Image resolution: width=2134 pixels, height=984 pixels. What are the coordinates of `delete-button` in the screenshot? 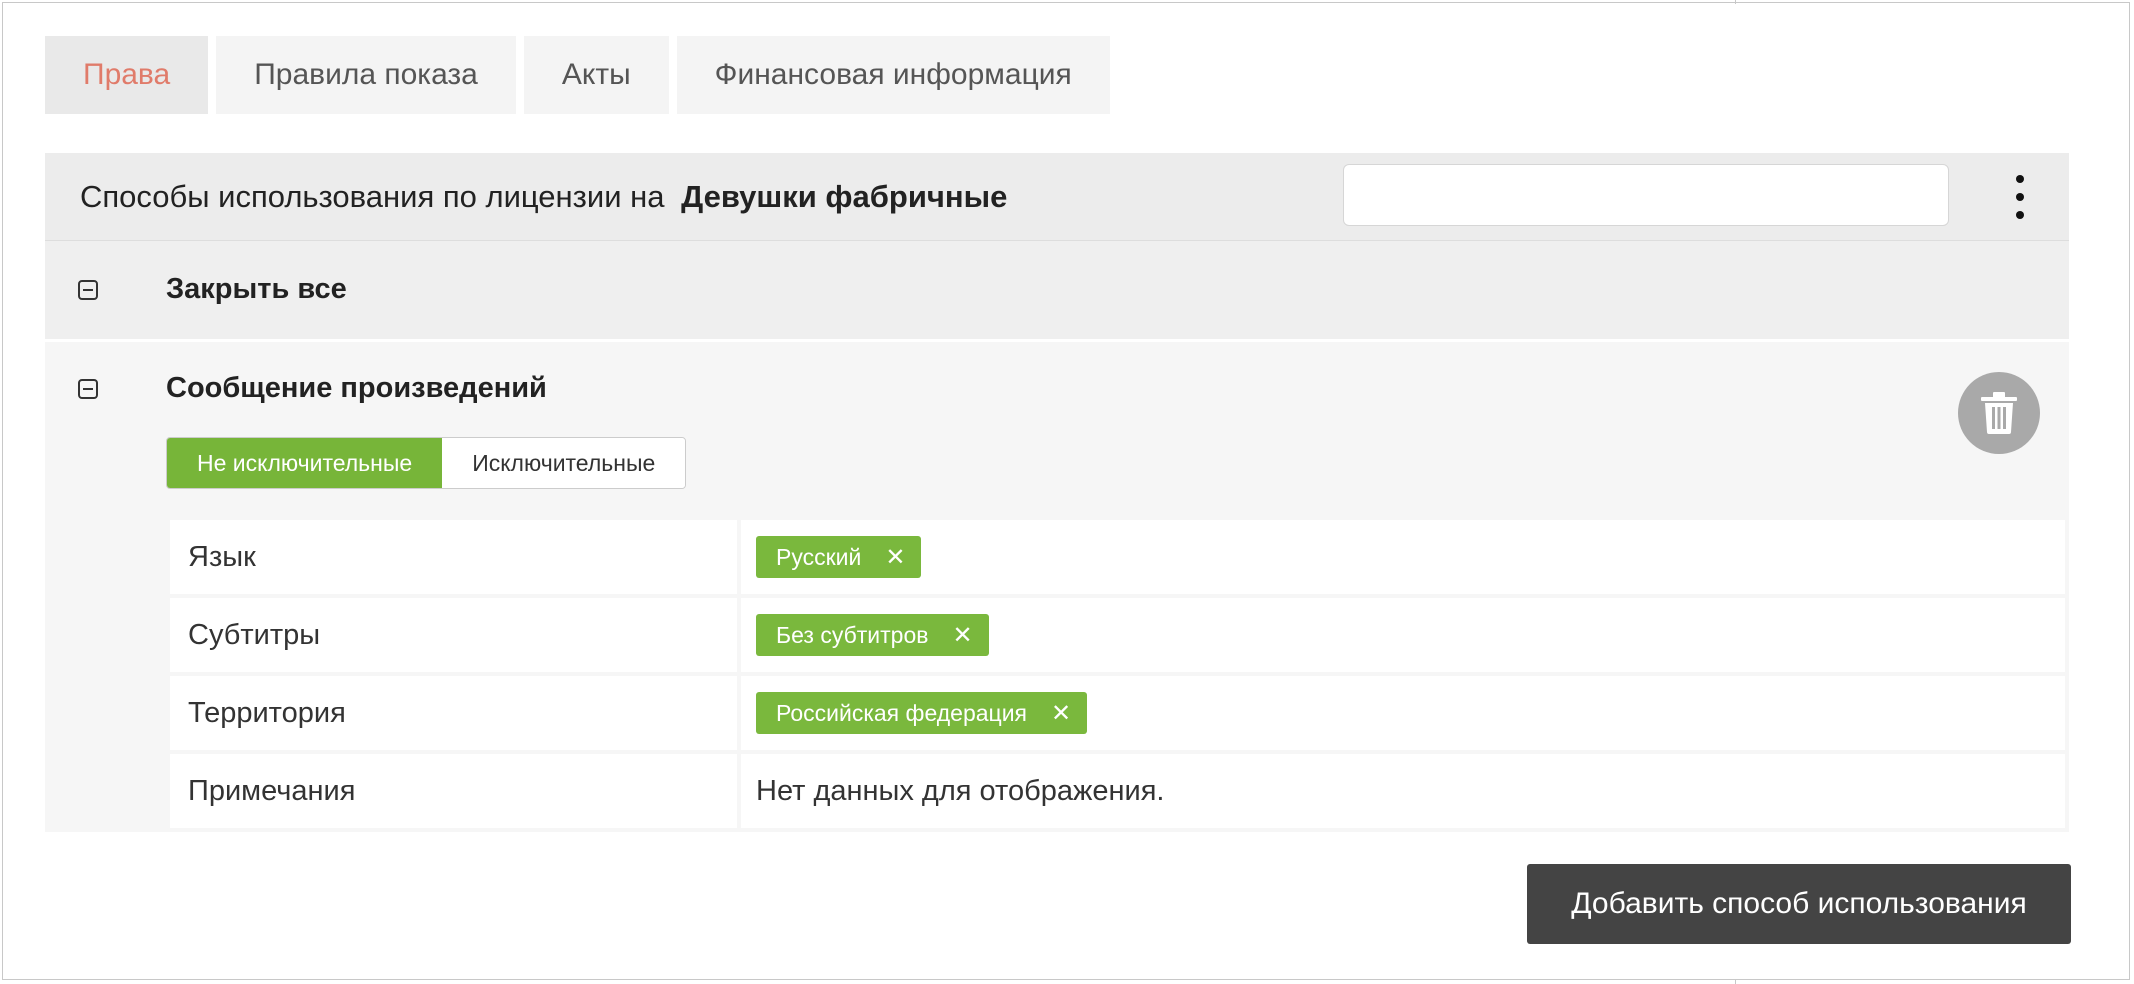 It's located at (1999, 413).